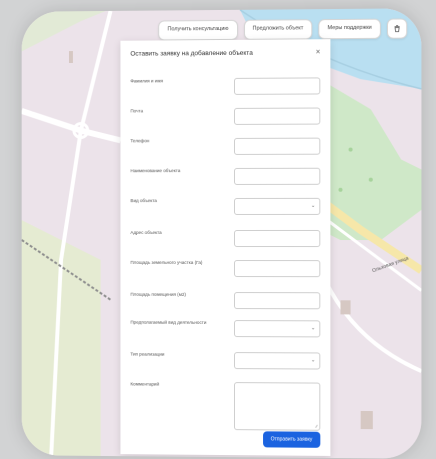  I want to click on field-label: Телефон, so click(174, 141).